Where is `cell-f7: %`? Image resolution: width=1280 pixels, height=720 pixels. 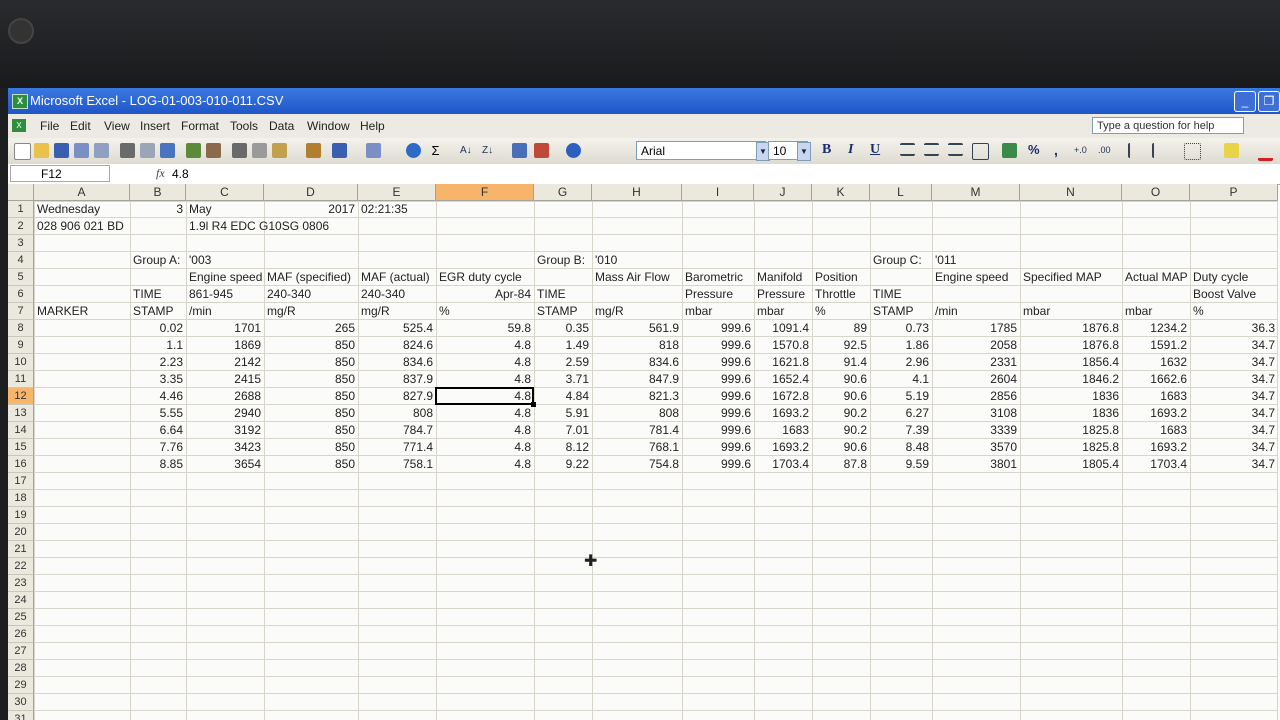 cell-f7: % is located at coordinates (444, 311).